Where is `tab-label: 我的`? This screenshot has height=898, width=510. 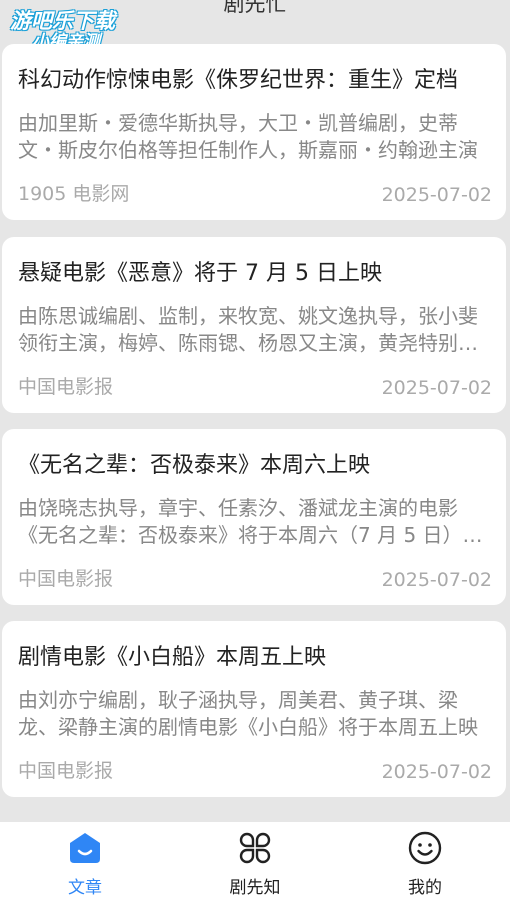
tab-label: 我的 is located at coordinates (425, 888).